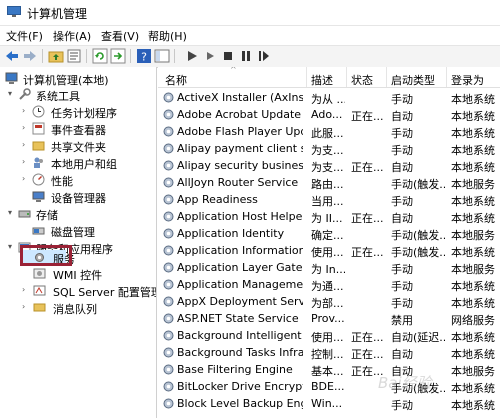 The height and width of the screenshot is (418, 500). I want to click on service-logon-cell: 本地服务, so click(473, 371).